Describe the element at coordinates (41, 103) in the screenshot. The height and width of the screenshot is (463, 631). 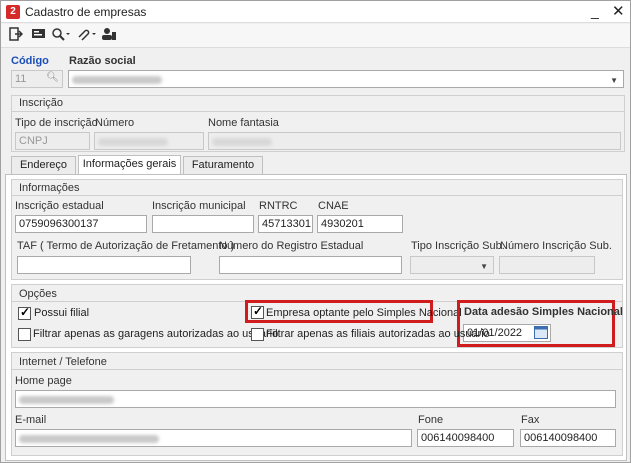
I see `inscricao-title: Inscrição` at that location.